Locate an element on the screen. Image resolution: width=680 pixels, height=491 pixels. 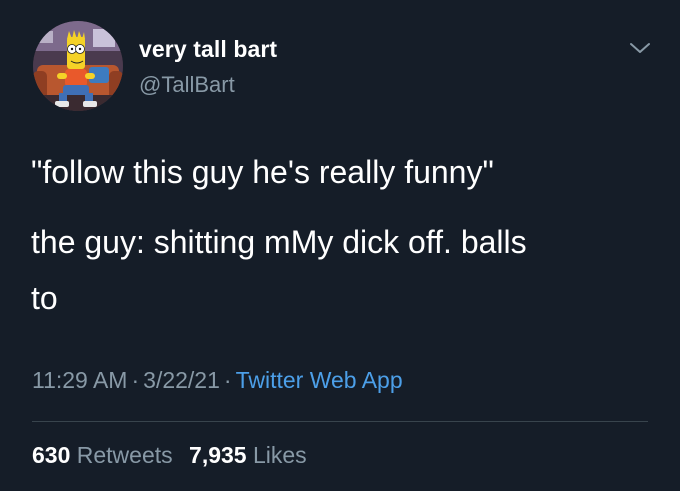
retweets-stat: 630 Retweets is located at coordinates (102, 455).